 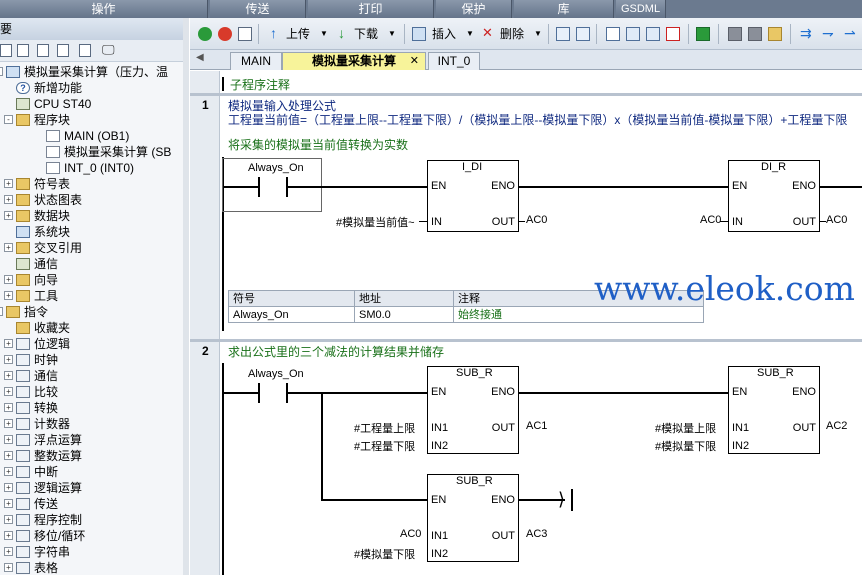 What do you see at coordinates (52, 424) in the screenshot?
I see `tree-item: 计数器` at bounding box center [52, 424].